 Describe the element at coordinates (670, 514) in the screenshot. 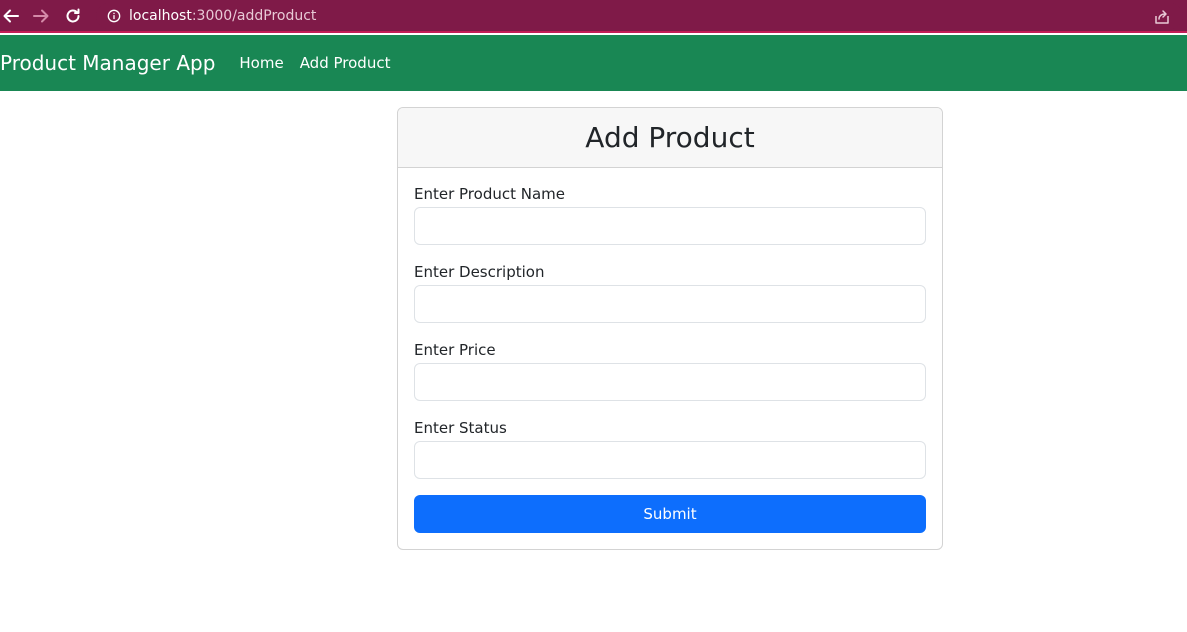

I see `submit-button: Submit` at that location.